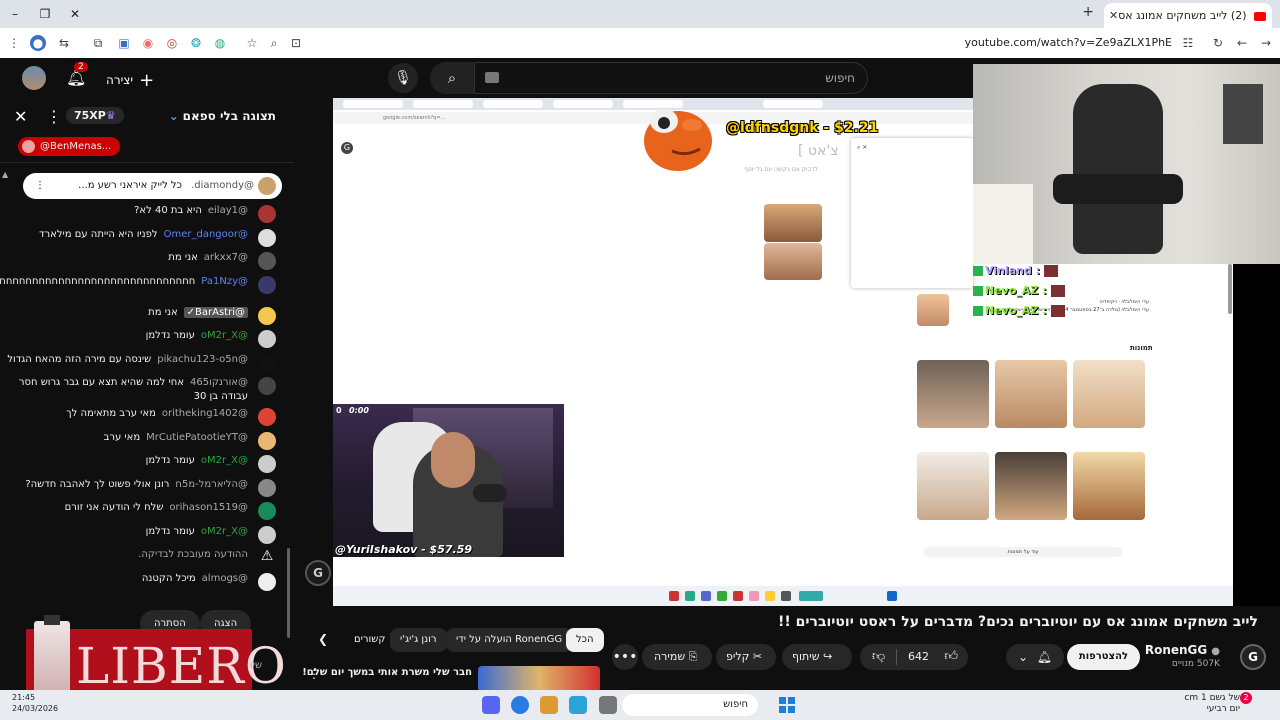  What do you see at coordinates (252, 43) in the screenshot?
I see `star-icon: ☆` at bounding box center [252, 43].